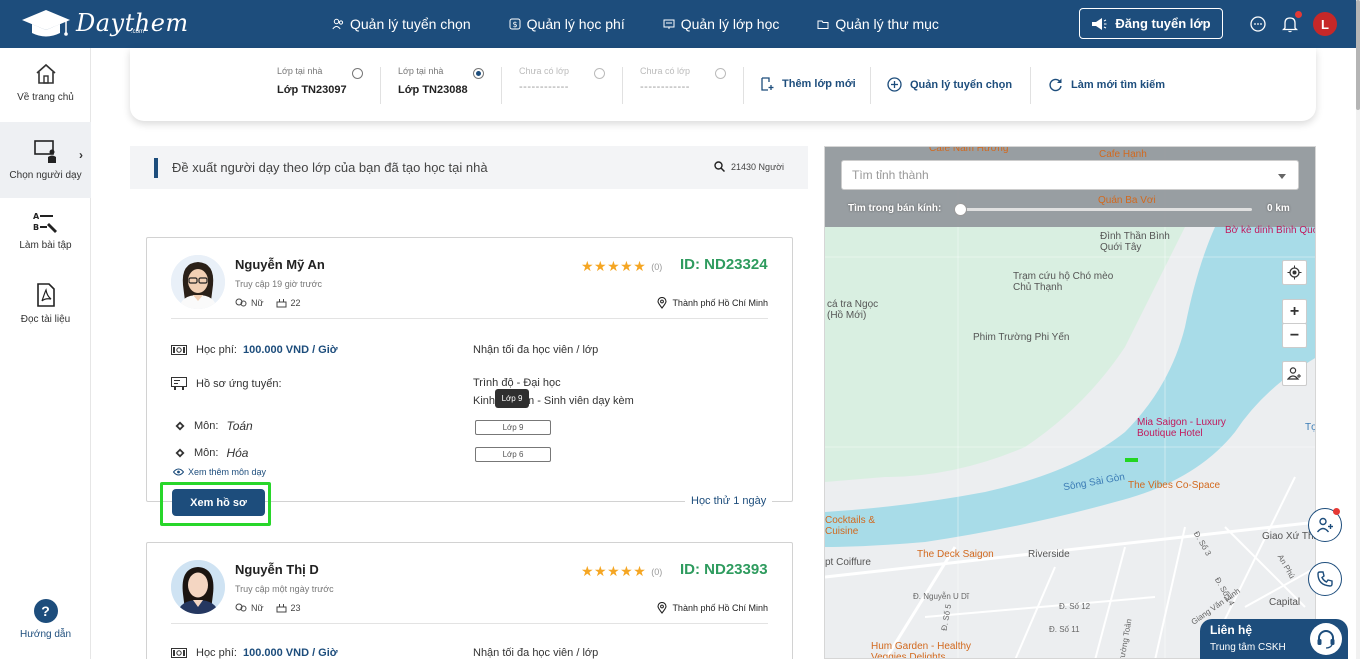 The width and height of the screenshot is (1360, 659). Describe the element at coordinates (1135, 242) in the screenshot. I see `map-label: Đình Thần Bình Quới Tây` at that location.